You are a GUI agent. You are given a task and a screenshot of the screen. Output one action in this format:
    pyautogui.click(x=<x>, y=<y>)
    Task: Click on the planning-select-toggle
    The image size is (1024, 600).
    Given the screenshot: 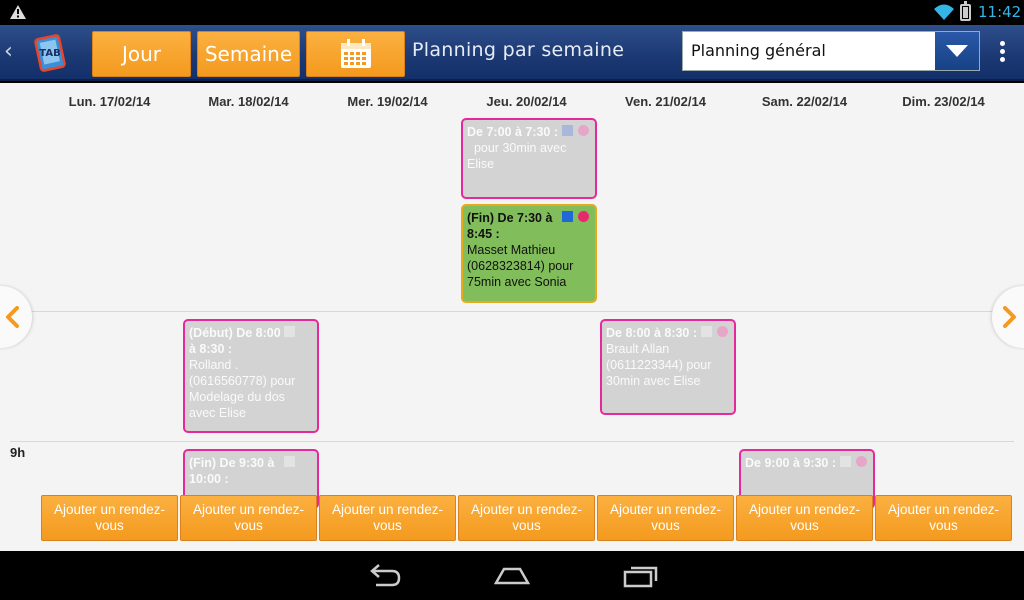 What is the action you would take?
    pyautogui.click(x=957, y=51)
    